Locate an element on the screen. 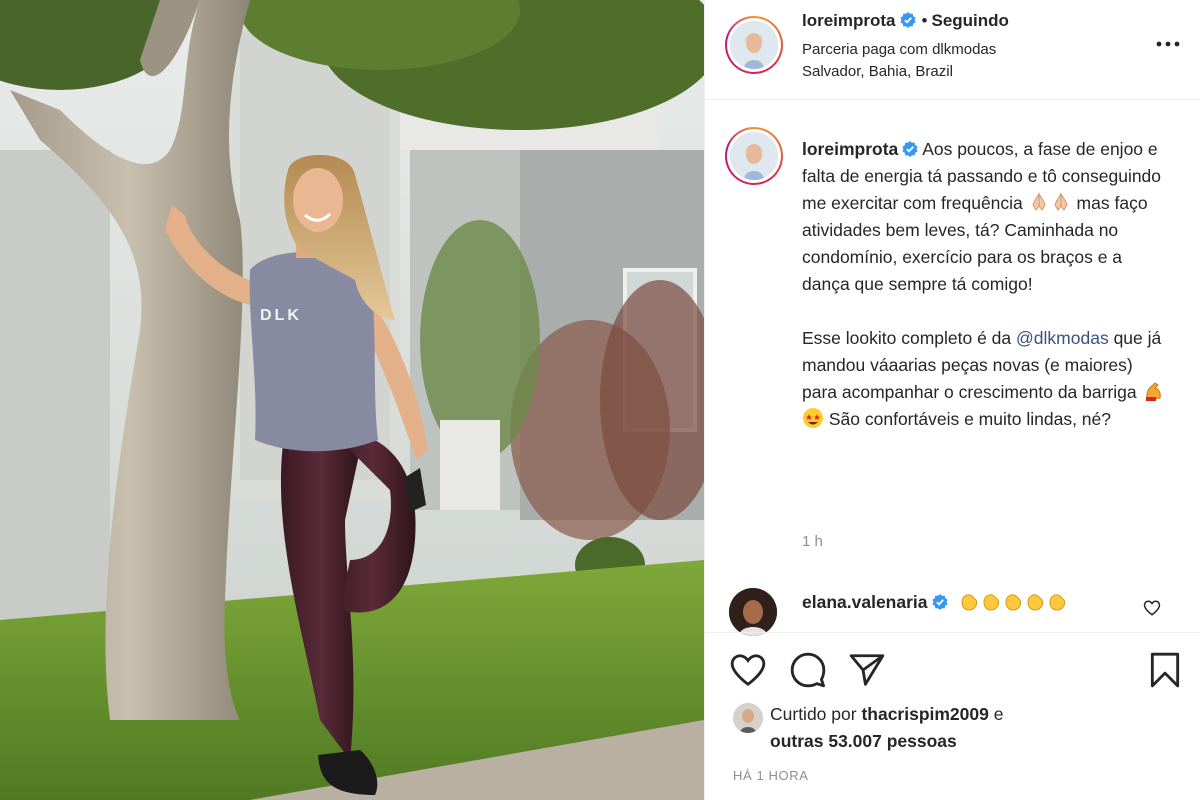  liked-by-suffix: e is located at coordinates (996, 714).